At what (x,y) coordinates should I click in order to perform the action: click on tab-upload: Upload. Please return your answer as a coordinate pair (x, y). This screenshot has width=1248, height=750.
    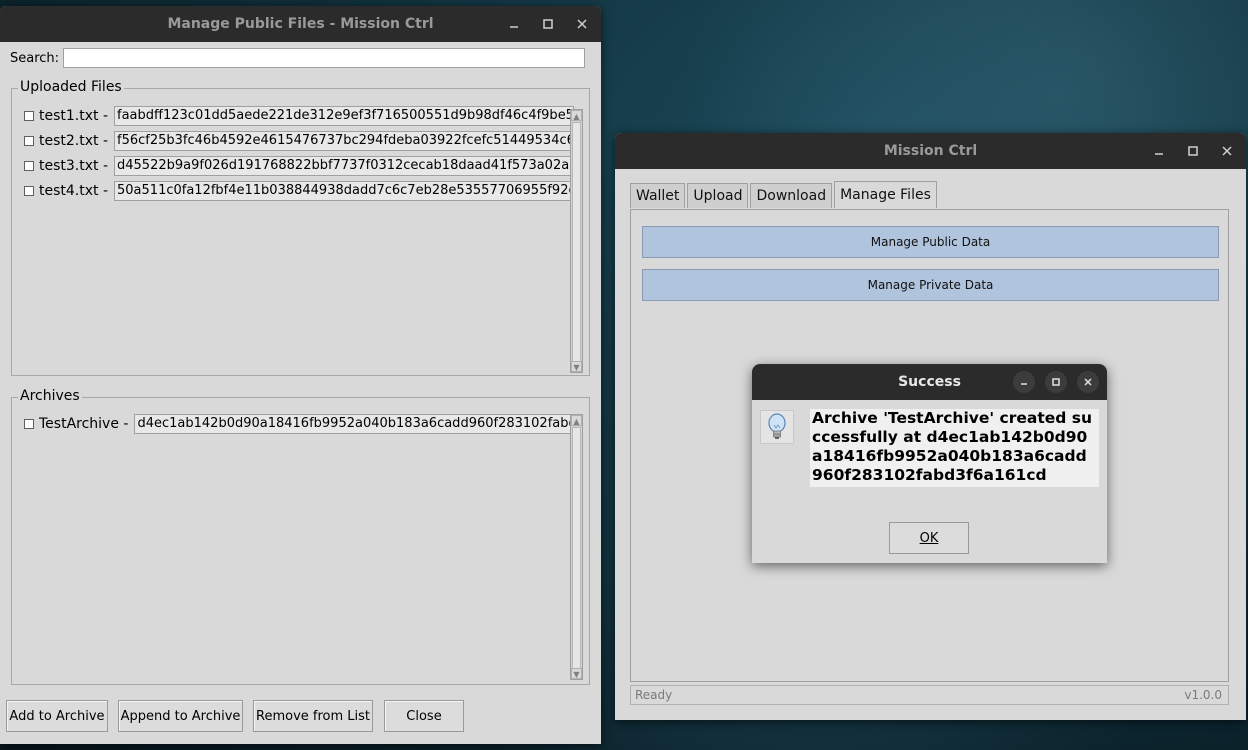
    Looking at the image, I should click on (718, 195).